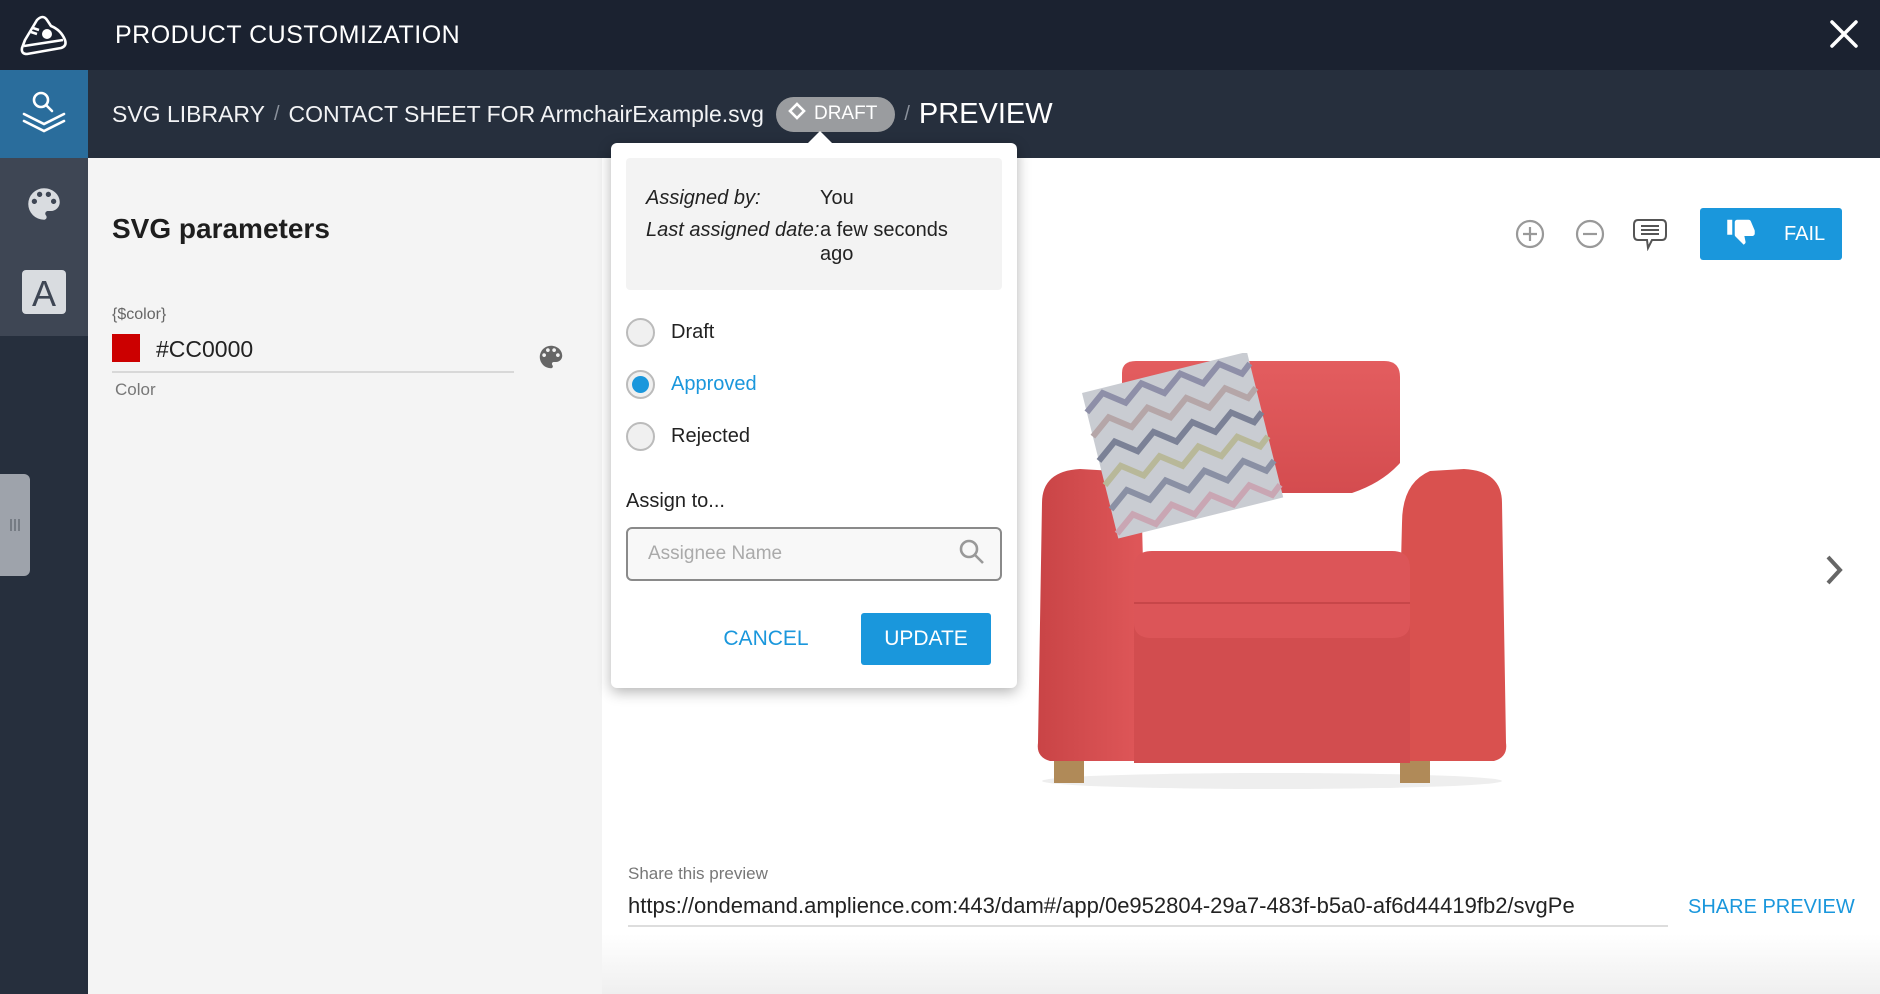  What do you see at coordinates (44, 532) in the screenshot?
I see `sidebar: A` at bounding box center [44, 532].